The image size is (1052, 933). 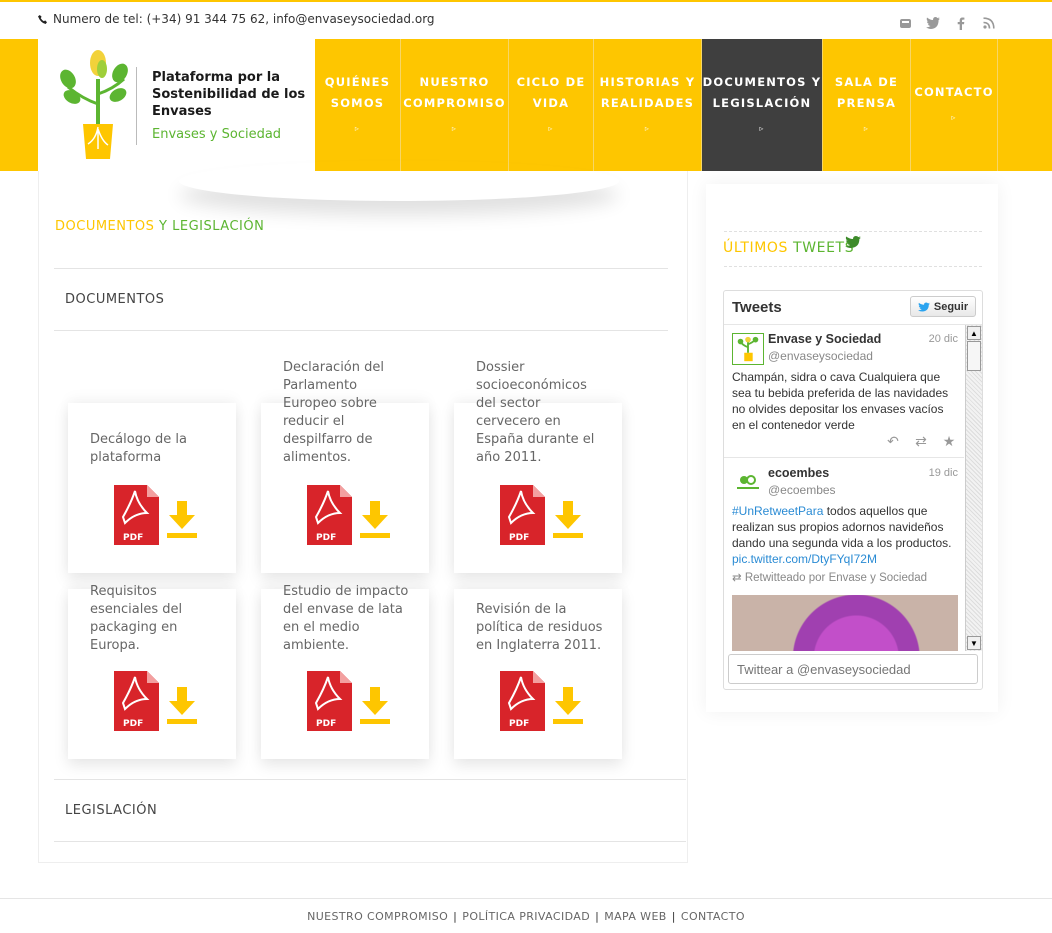 What do you see at coordinates (853, 669) in the screenshot?
I see `tweet-input` at bounding box center [853, 669].